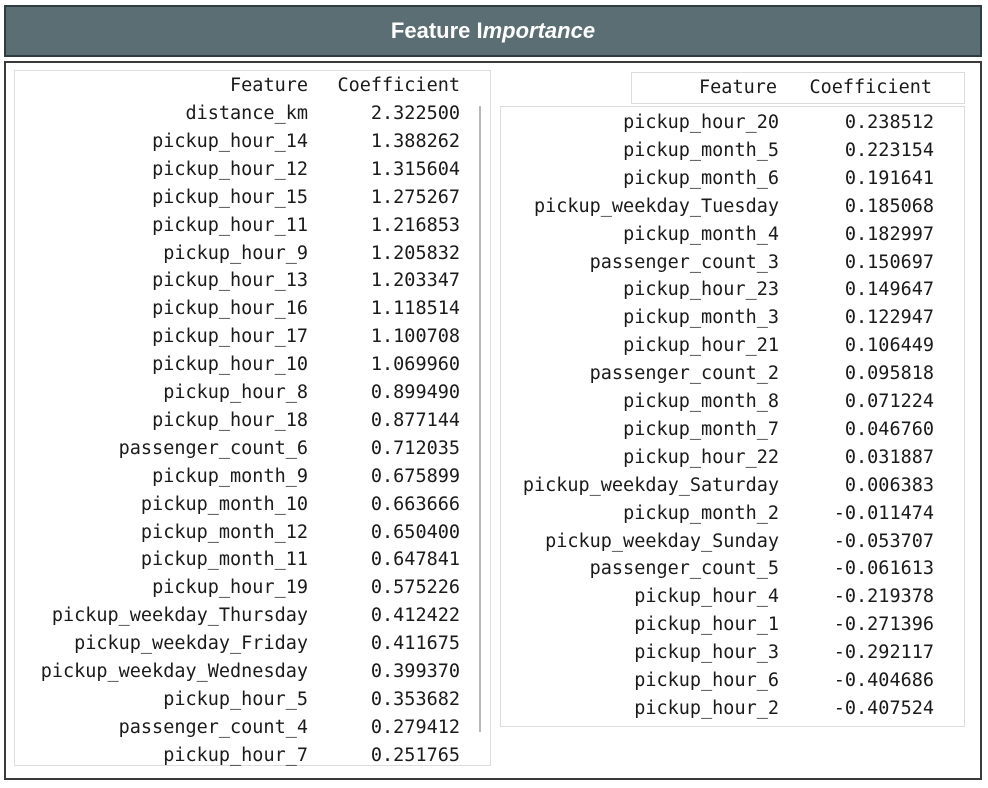 The image size is (988, 788). What do you see at coordinates (415, 420) in the screenshot?
I see `coefficient-cell: 0.877144` at bounding box center [415, 420].